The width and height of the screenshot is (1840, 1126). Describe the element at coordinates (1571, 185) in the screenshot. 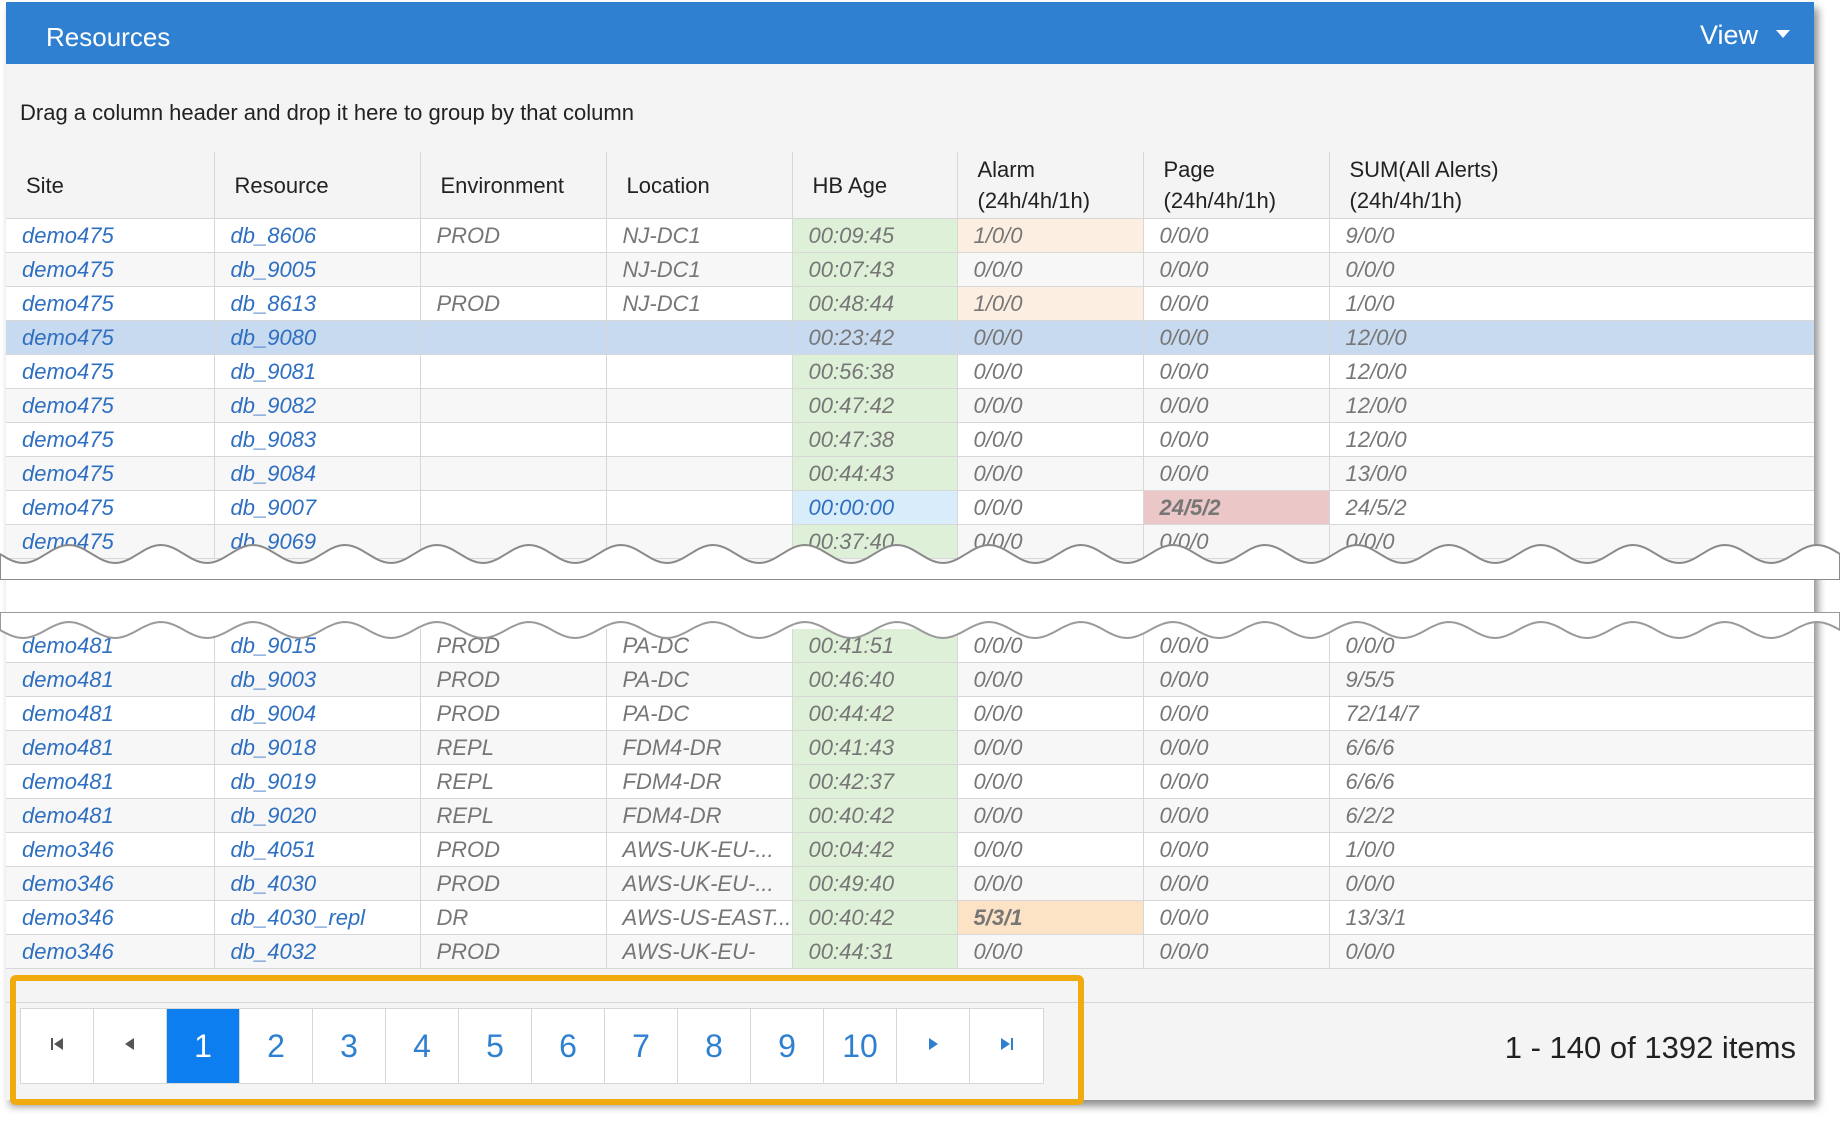

I see `column-header-7: SUM(All Alerts) (24h/4h/1h)` at that location.